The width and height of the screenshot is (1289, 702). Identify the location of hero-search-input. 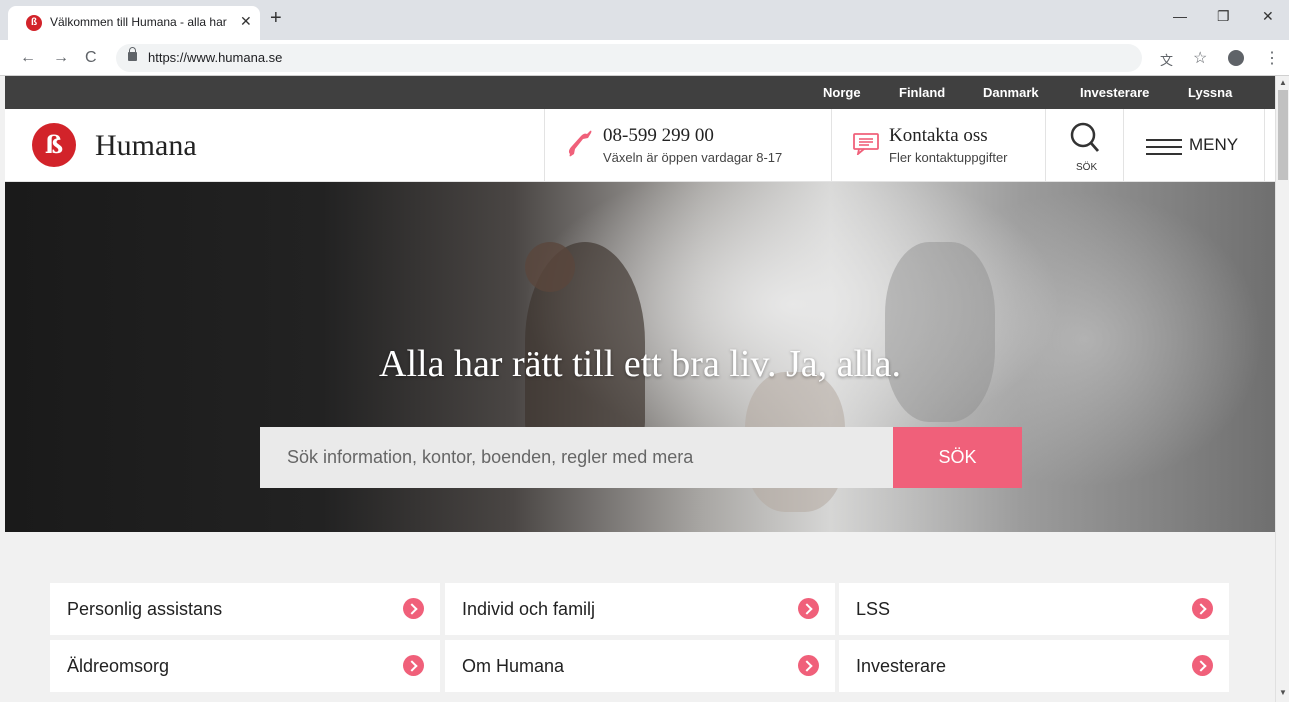
(576, 457).